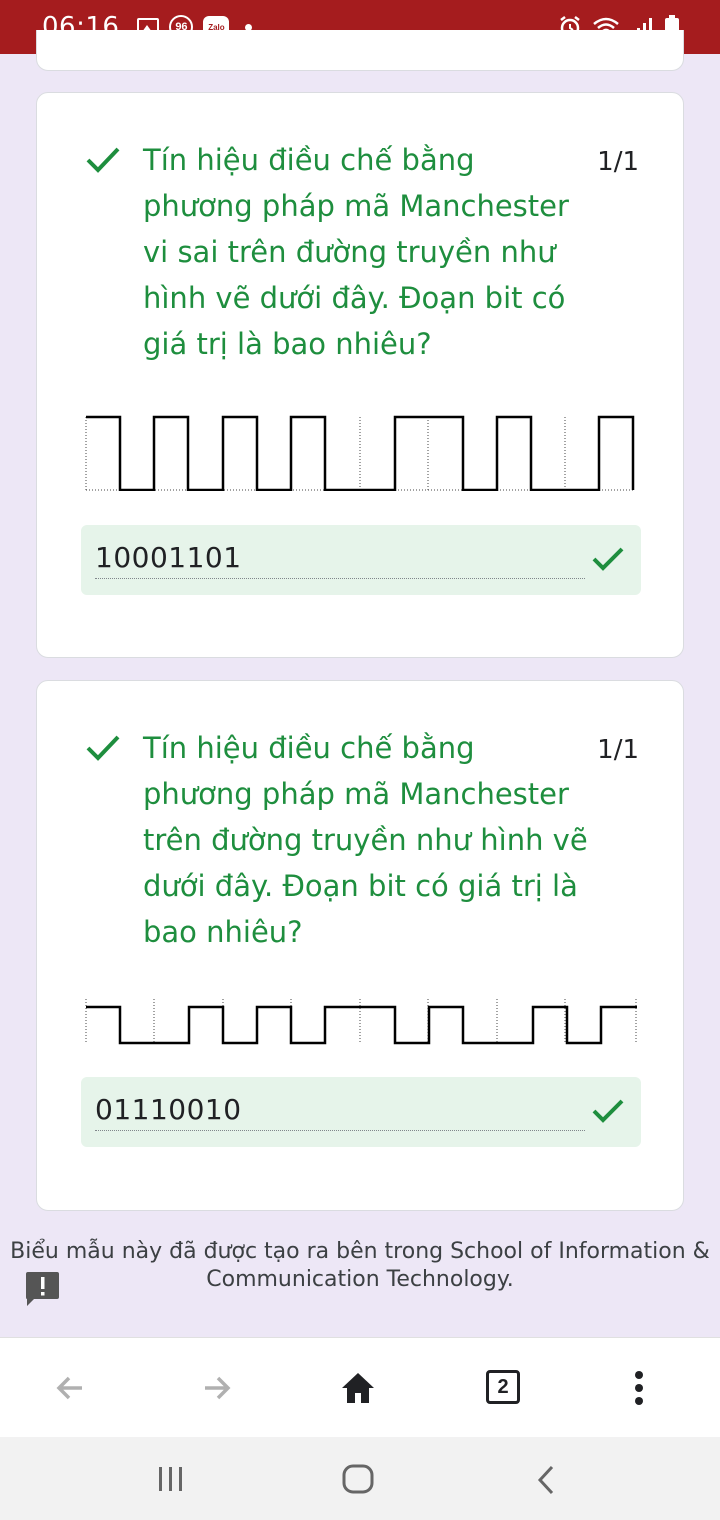  Describe the element at coordinates (546, 1480) in the screenshot. I see `back-icon` at that location.